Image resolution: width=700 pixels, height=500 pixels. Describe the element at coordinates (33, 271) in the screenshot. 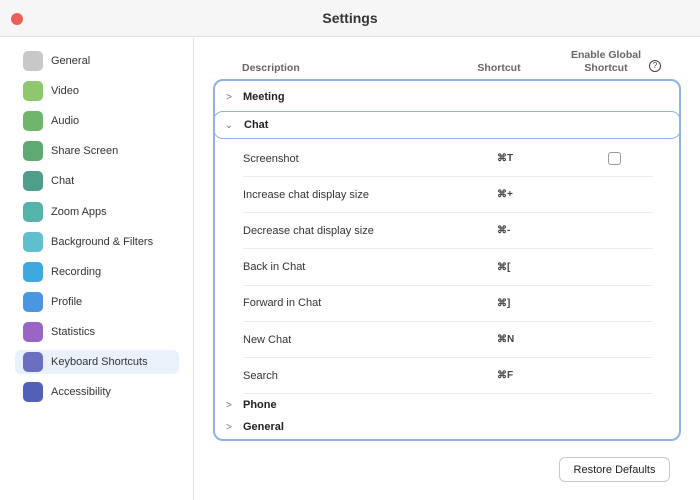

I see `recording-icon` at that location.